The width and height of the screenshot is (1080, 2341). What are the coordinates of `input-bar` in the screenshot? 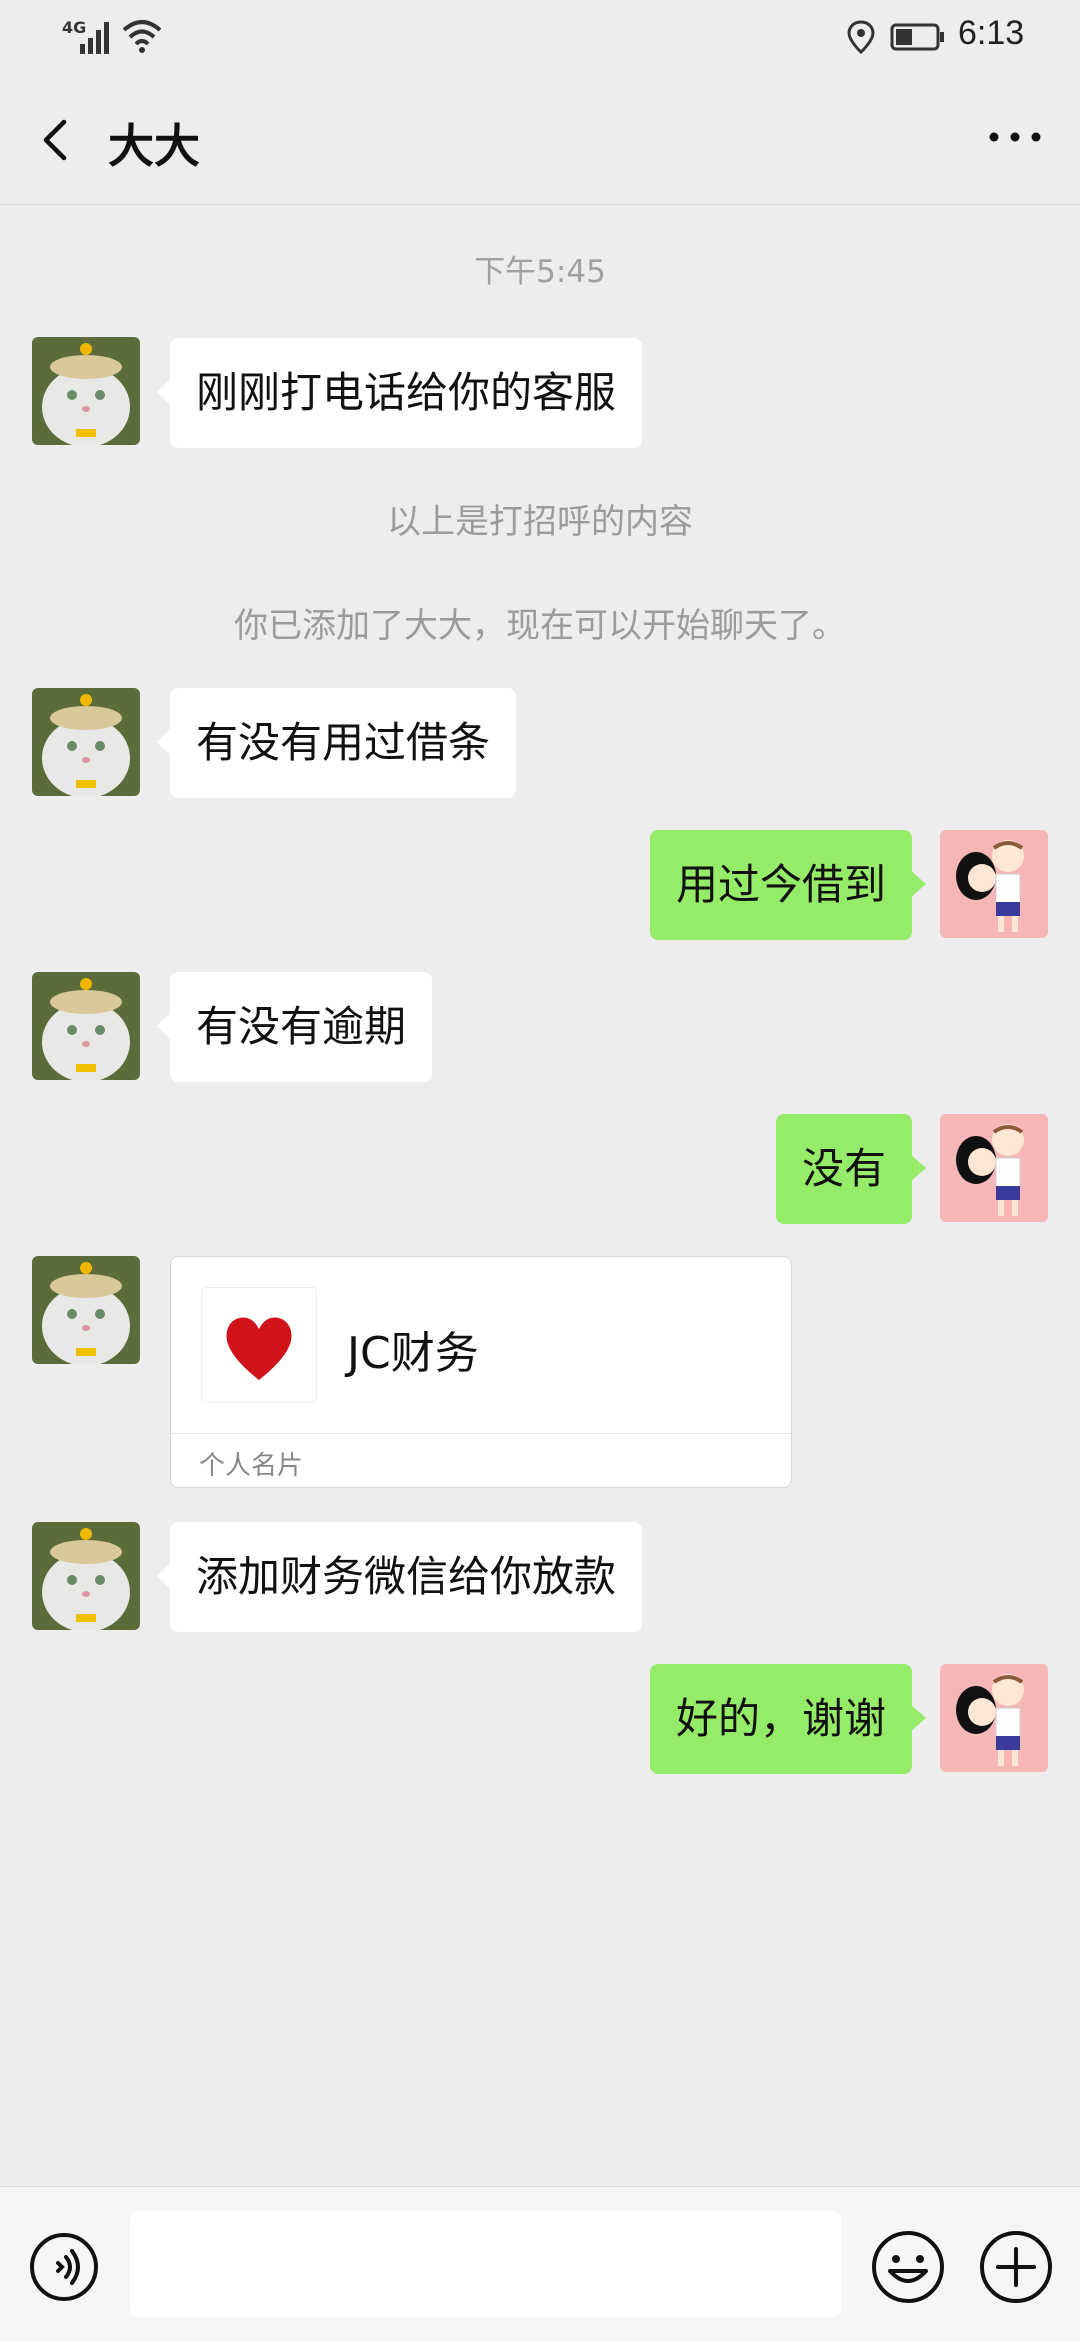 It's located at (540, 2263).